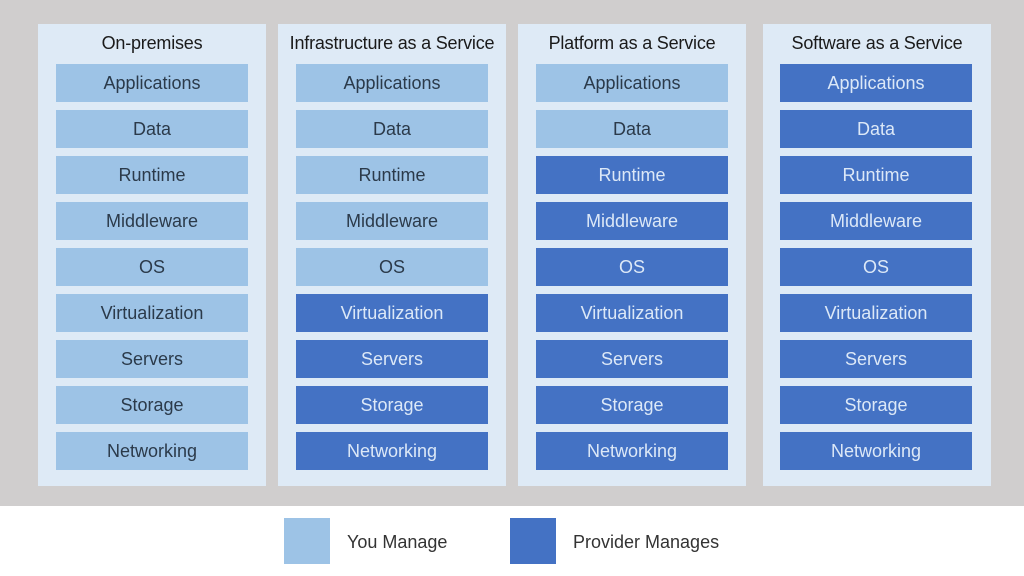 This screenshot has height=576, width=1024. I want to click on column-title: Infrastructure as a Service, so click(392, 43).